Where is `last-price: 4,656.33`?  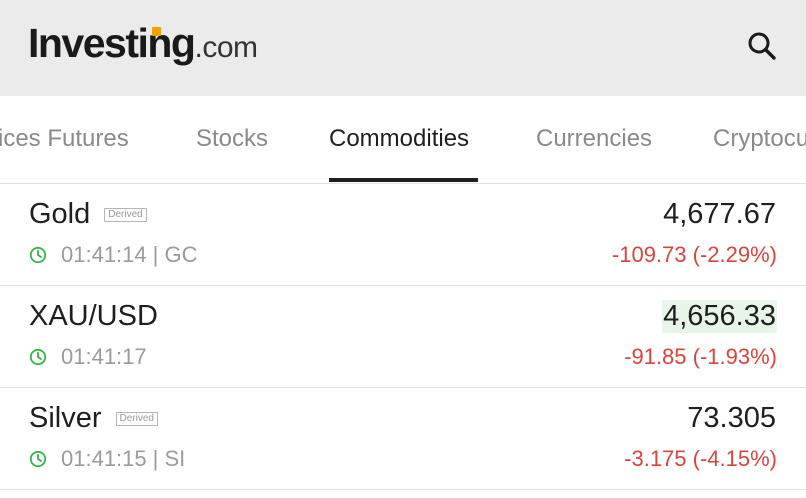 last-price: 4,656.33 is located at coordinates (719, 316).